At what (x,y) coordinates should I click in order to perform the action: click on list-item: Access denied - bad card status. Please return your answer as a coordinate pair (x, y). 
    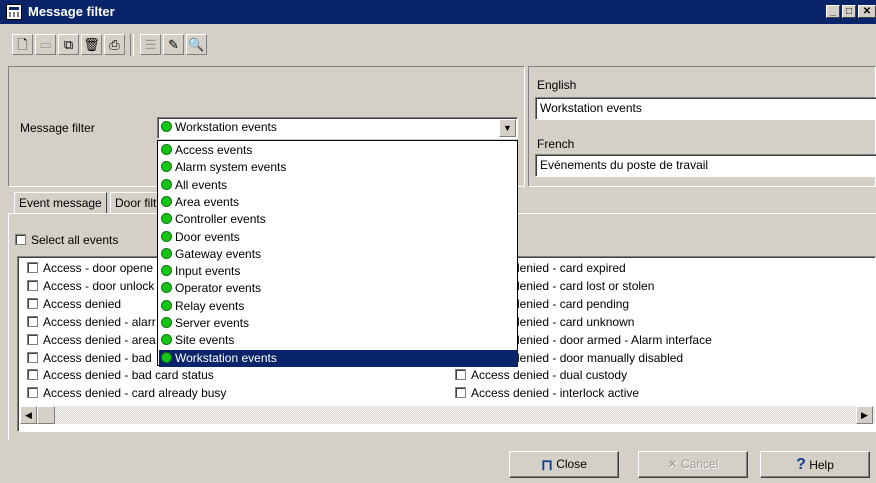
    Looking at the image, I should click on (120, 375).